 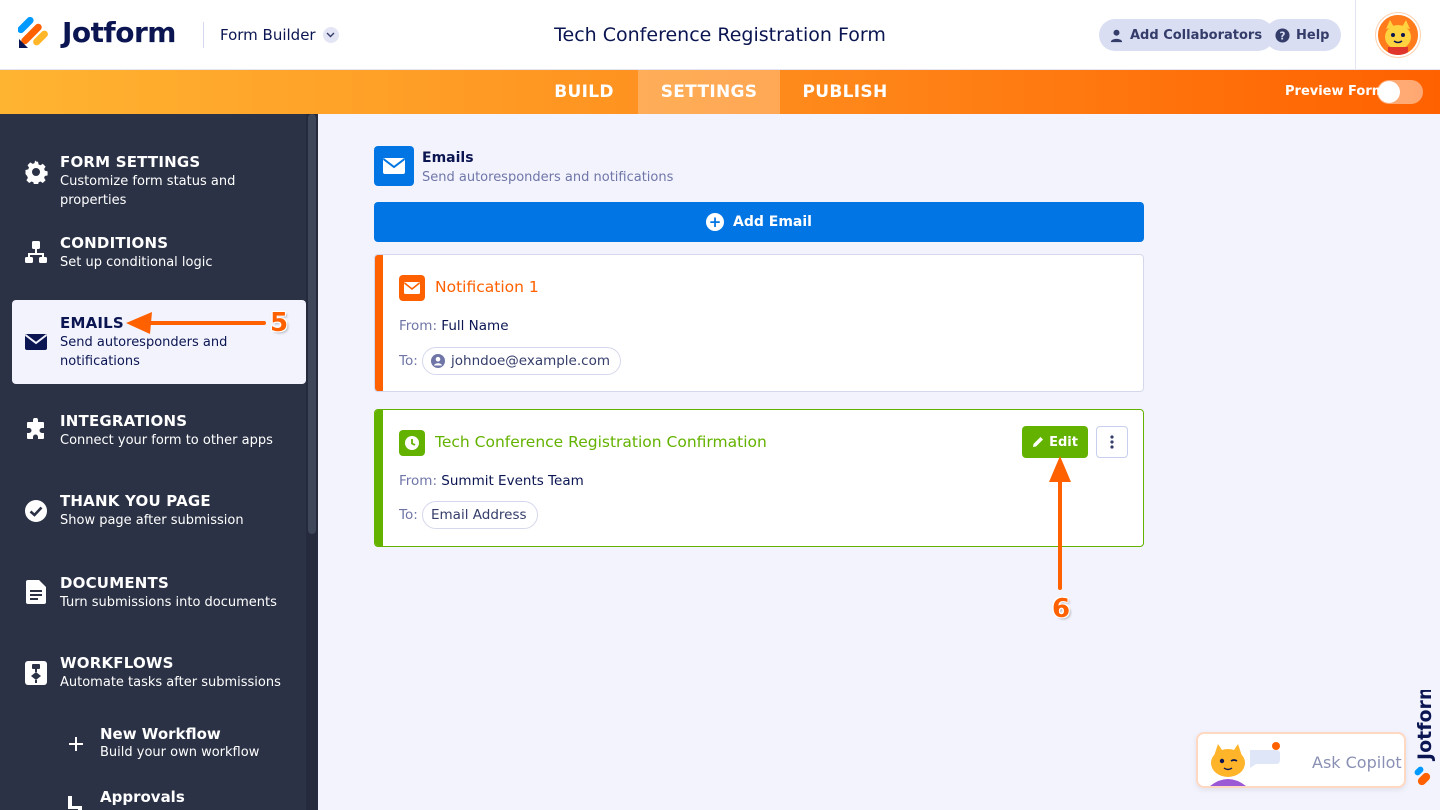 What do you see at coordinates (36, 252) in the screenshot?
I see `conditions-icon` at bounding box center [36, 252].